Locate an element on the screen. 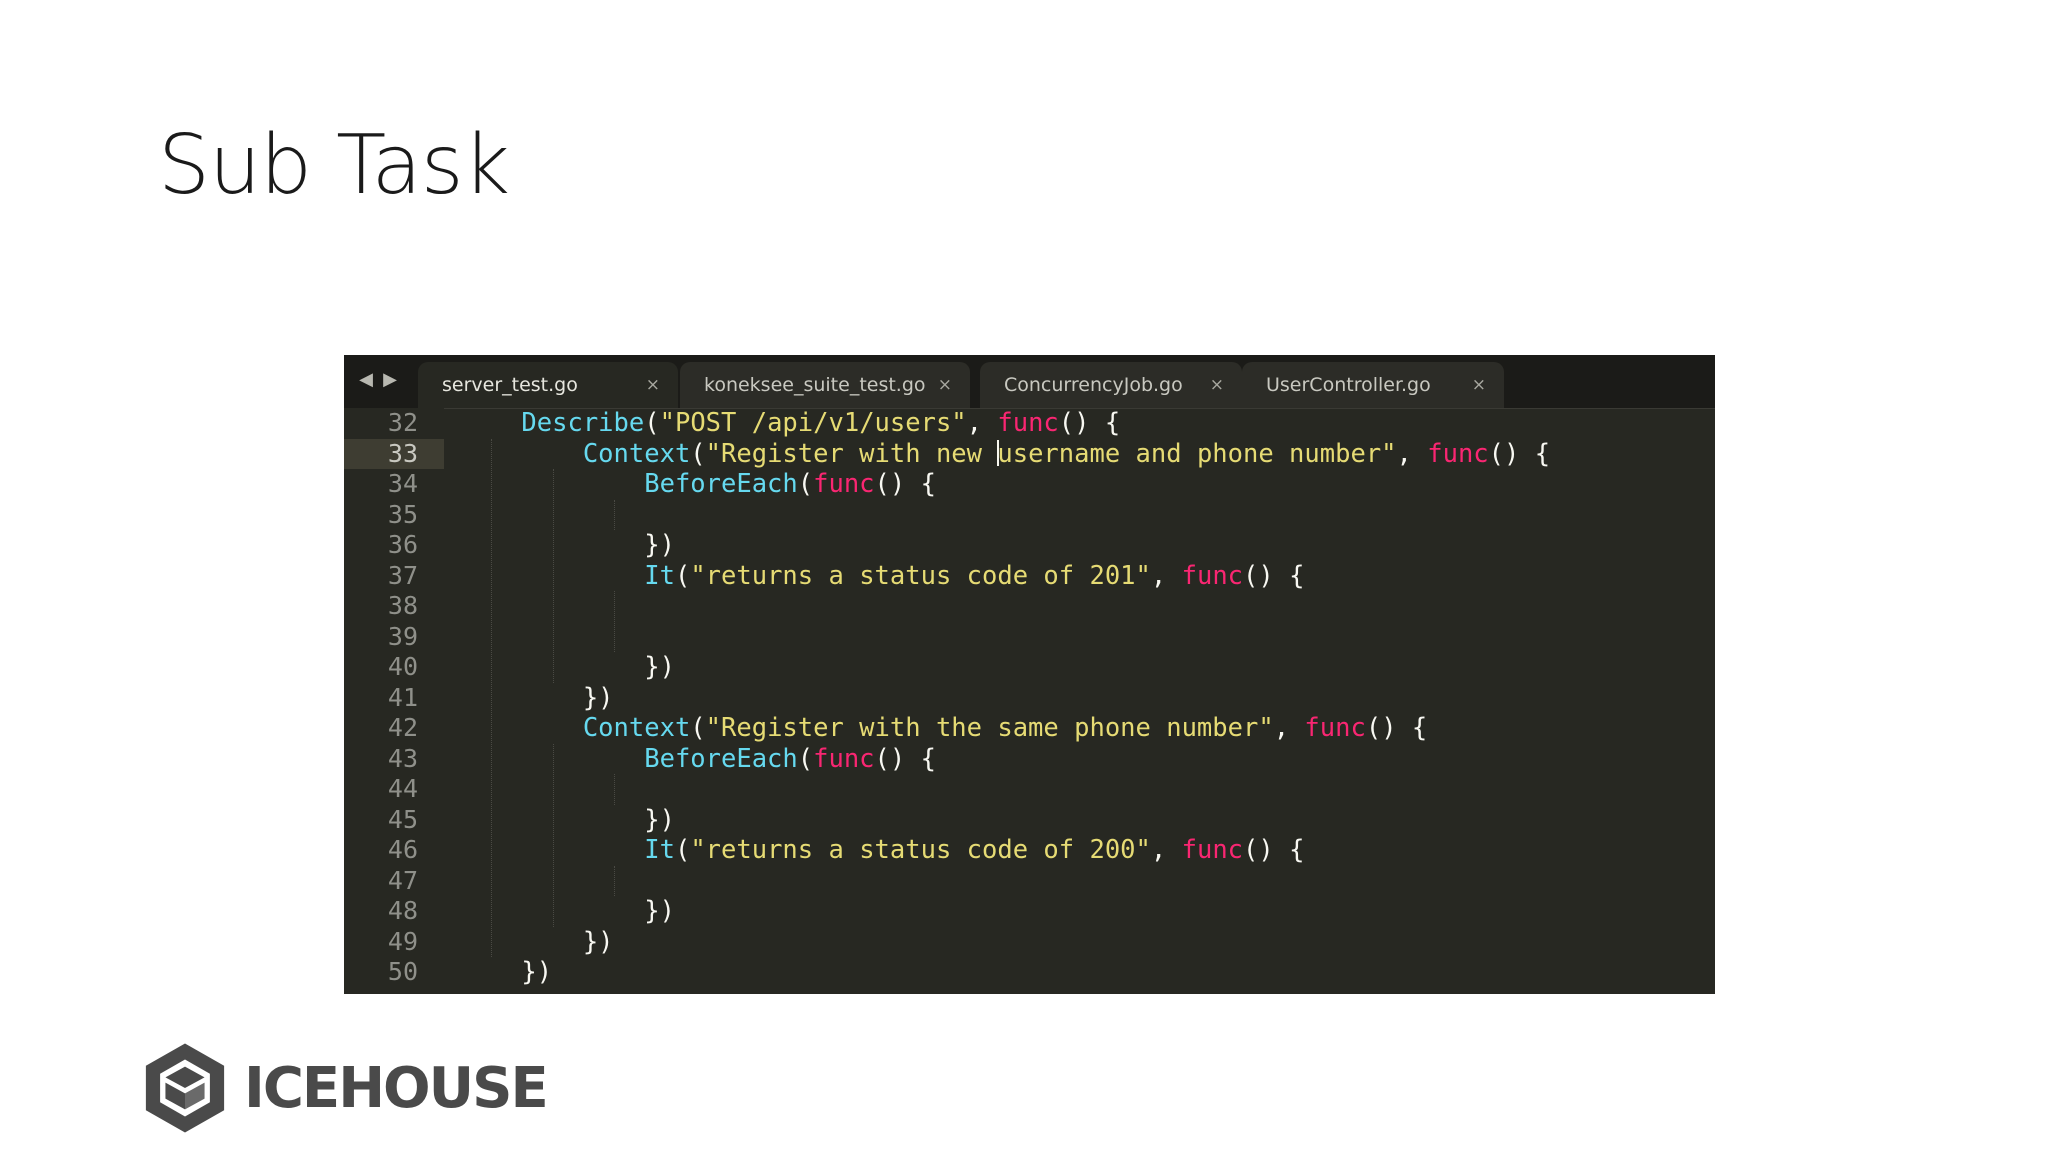  line-number-gutter: 32 33 34 35 36 37 38 39 40 41 42 43 44 45 46 47 48 49 50 is located at coordinates (394, 701).